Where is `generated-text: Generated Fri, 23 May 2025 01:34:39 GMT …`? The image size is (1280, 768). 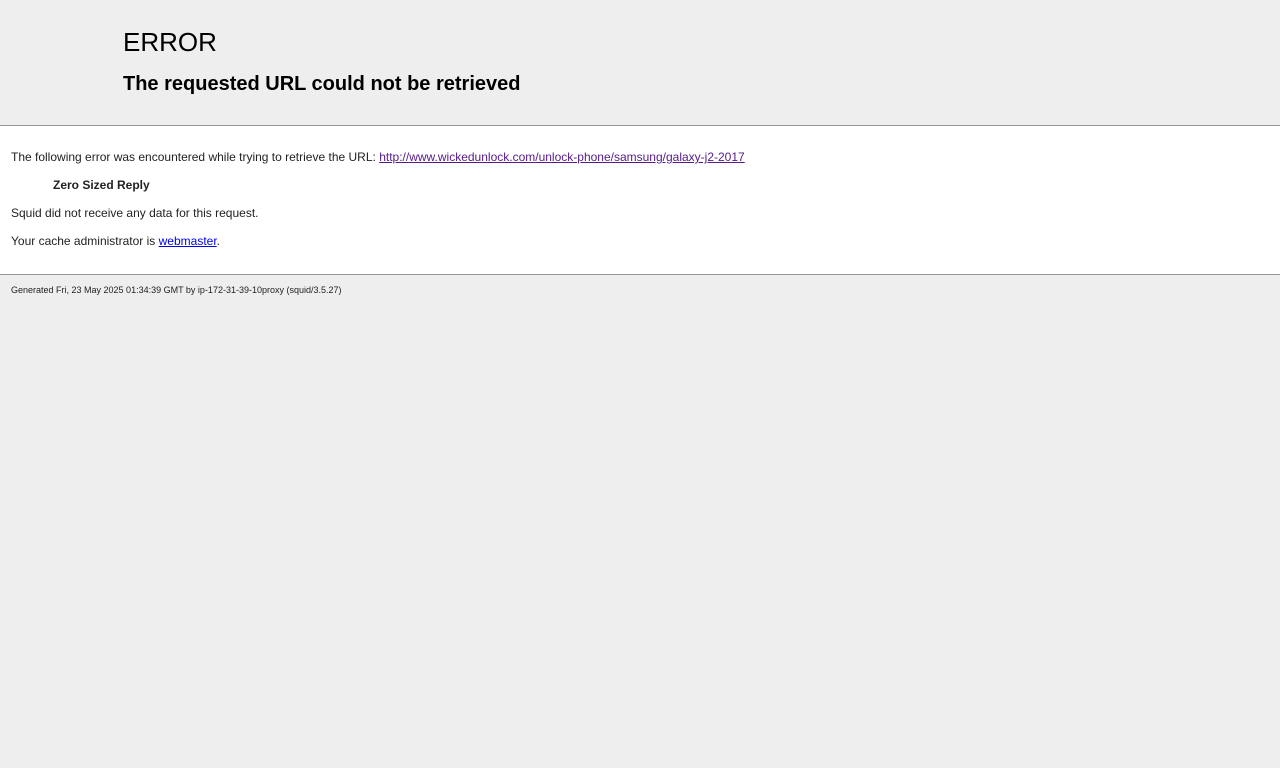 generated-text: Generated Fri, 23 May 2025 01:34:39 GMT … is located at coordinates (176, 290).